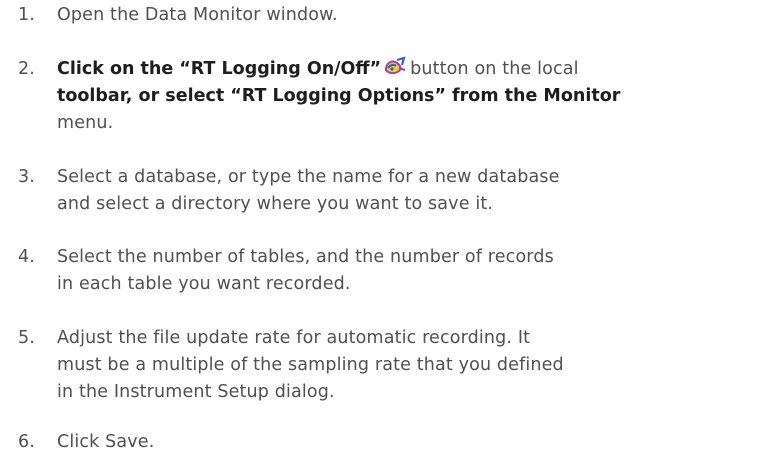  What do you see at coordinates (413, 15) in the screenshot?
I see `step-text: Open the Data Monitor window.` at bounding box center [413, 15].